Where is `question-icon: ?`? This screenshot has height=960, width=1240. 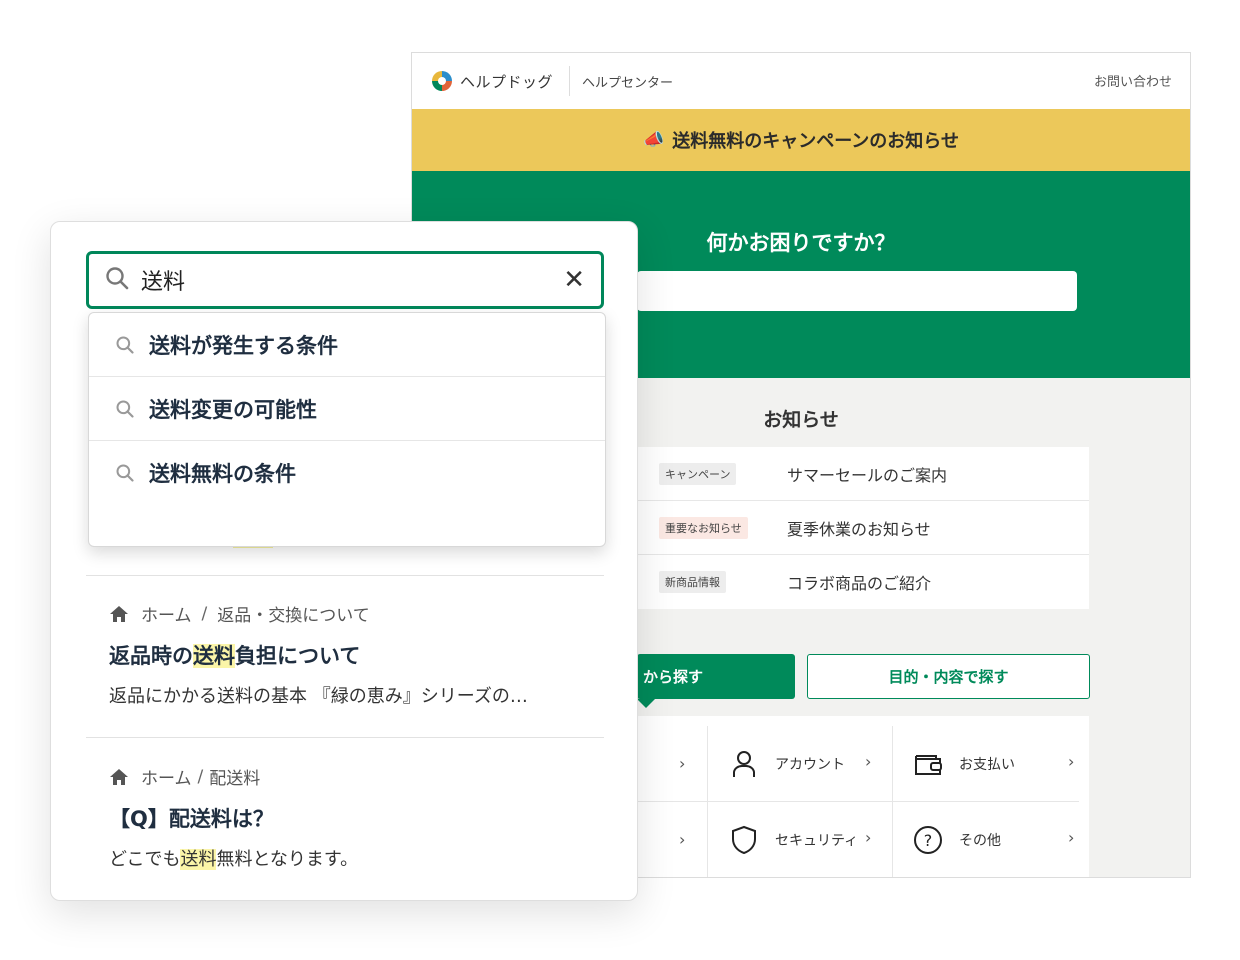
question-icon: ? is located at coordinates (928, 840).